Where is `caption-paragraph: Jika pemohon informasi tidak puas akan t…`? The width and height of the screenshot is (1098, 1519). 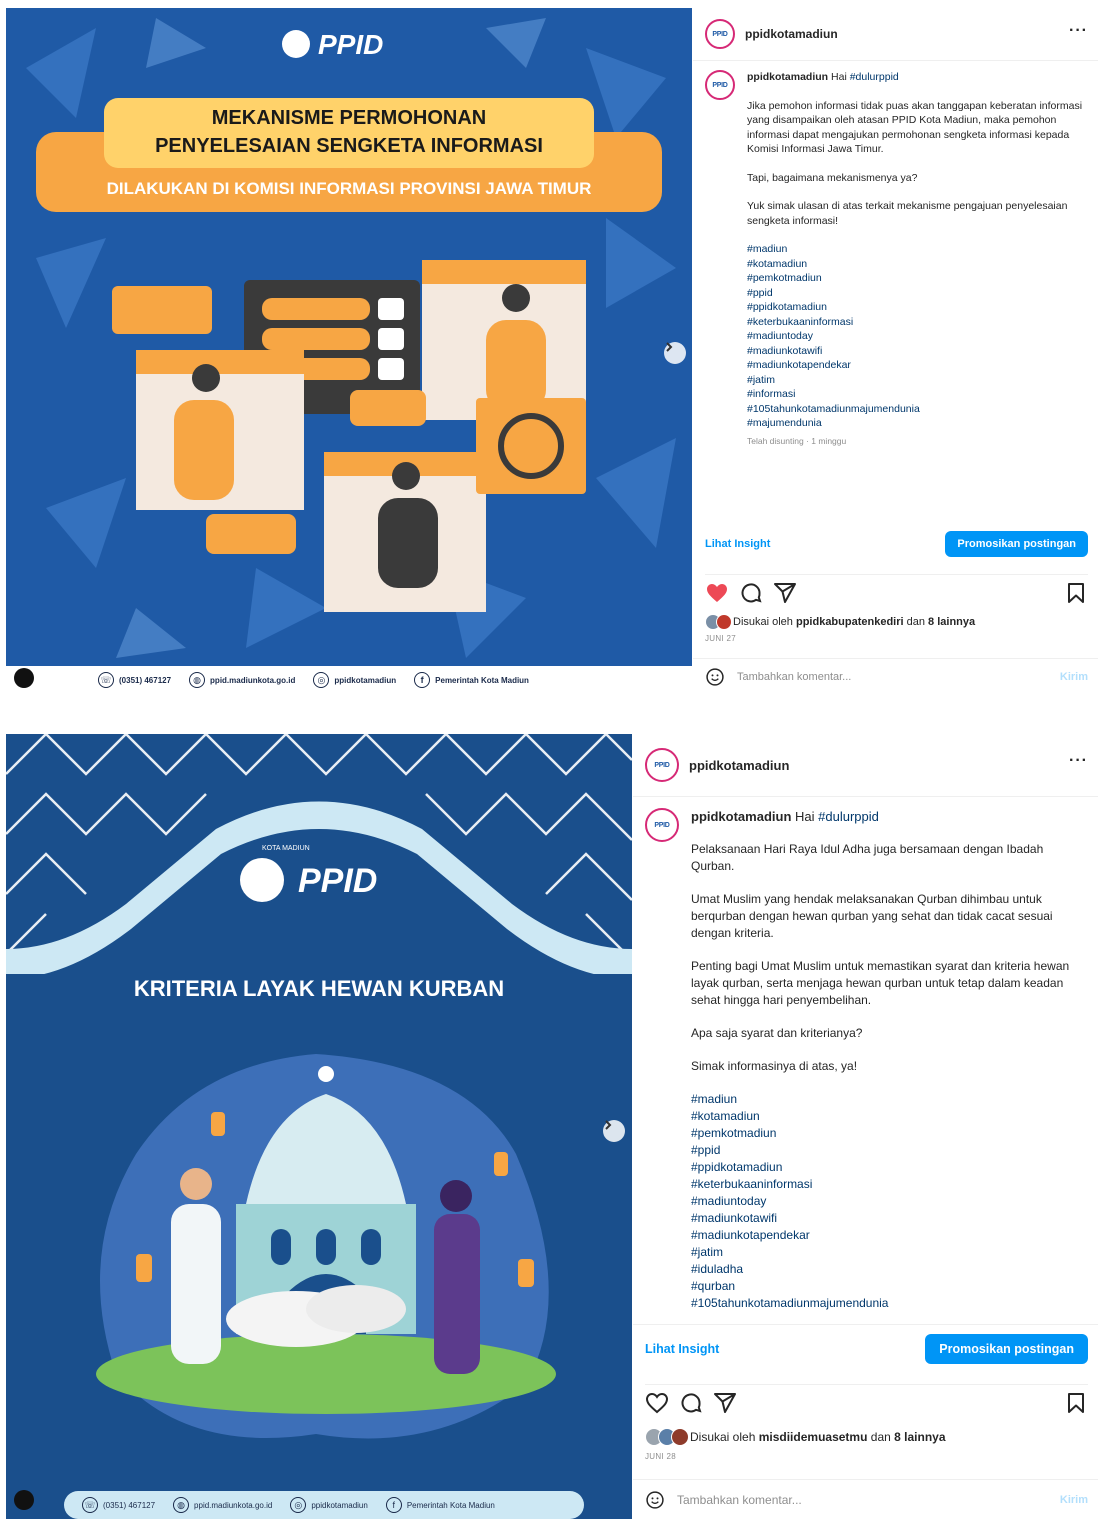 caption-paragraph: Jika pemohon informasi tidak puas akan t… is located at coordinates (915, 127).